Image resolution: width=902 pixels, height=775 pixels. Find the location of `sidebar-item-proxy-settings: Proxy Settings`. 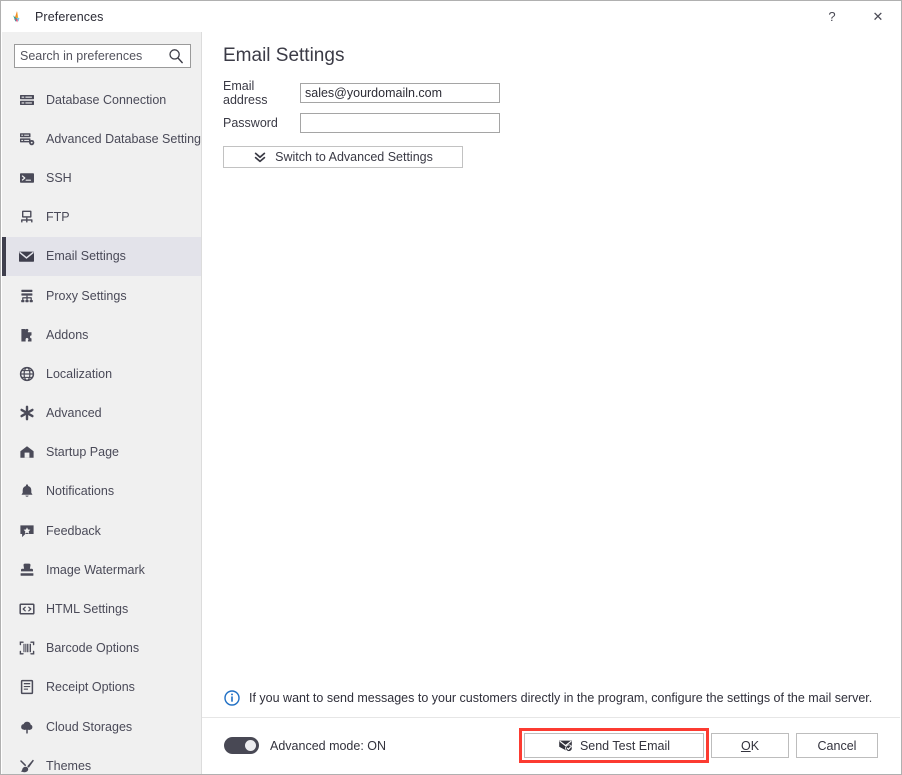

sidebar-item-proxy-settings: Proxy Settings is located at coordinates (101, 295).